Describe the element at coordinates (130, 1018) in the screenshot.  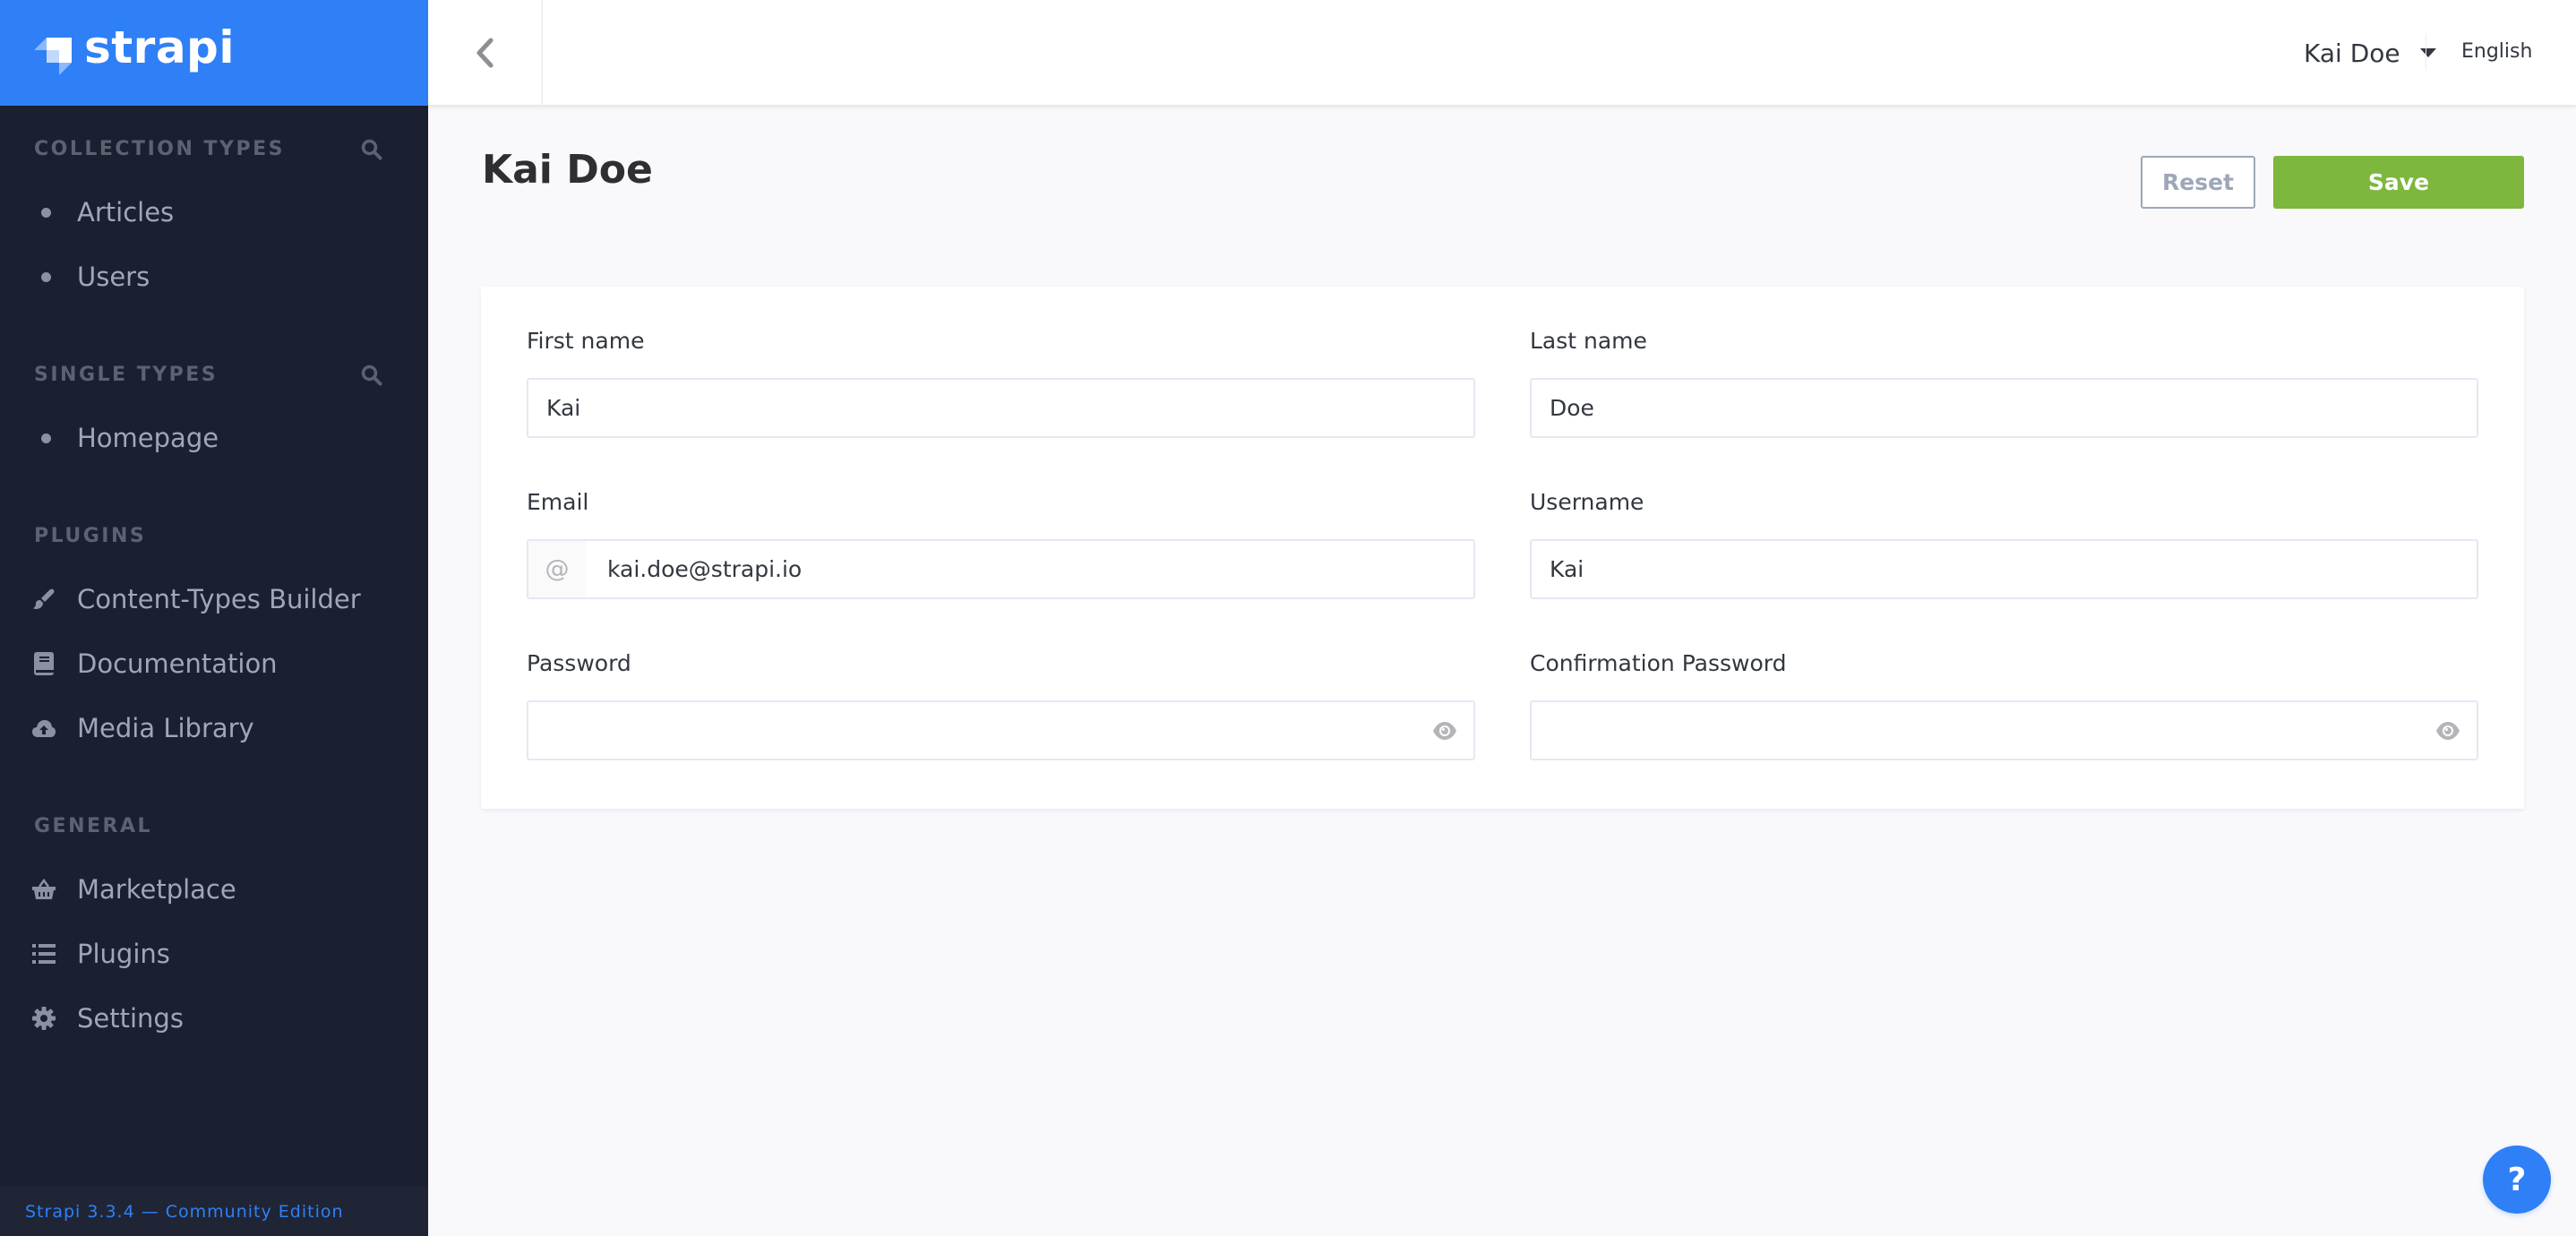
I see `sidebar-item-label: Settings` at that location.